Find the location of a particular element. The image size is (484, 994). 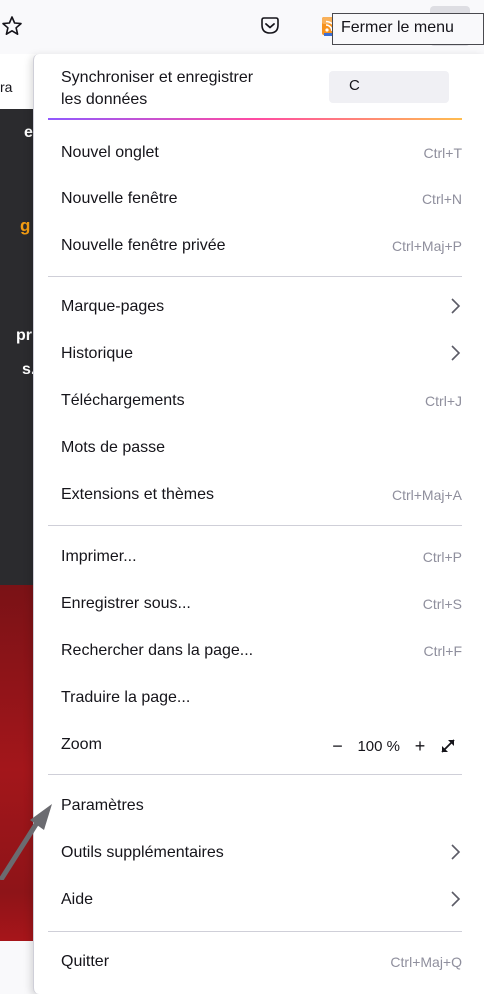

menu-item-history: Historique is located at coordinates (258, 355).